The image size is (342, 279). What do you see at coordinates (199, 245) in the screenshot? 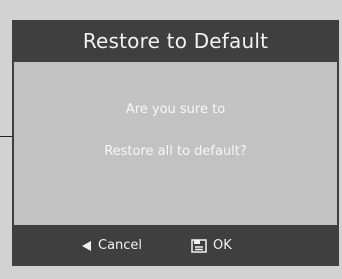
I see `ok-key-icon` at bounding box center [199, 245].